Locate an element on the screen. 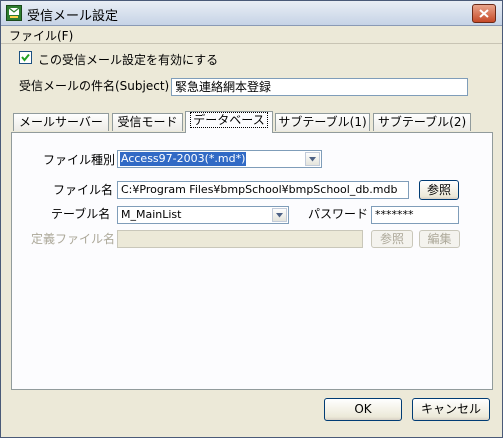 The width and height of the screenshot is (503, 438). tab-mail-server: メールサーバー is located at coordinates (61, 122).